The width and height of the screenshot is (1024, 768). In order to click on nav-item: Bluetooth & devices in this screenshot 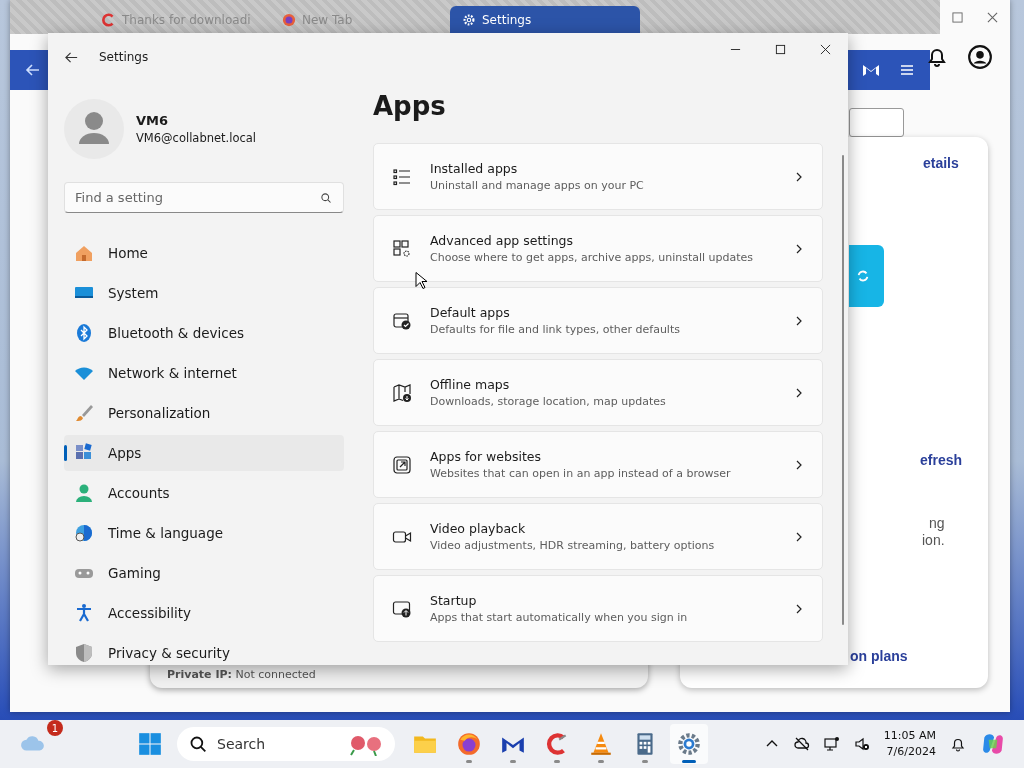, I will do `click(204, 333)`.